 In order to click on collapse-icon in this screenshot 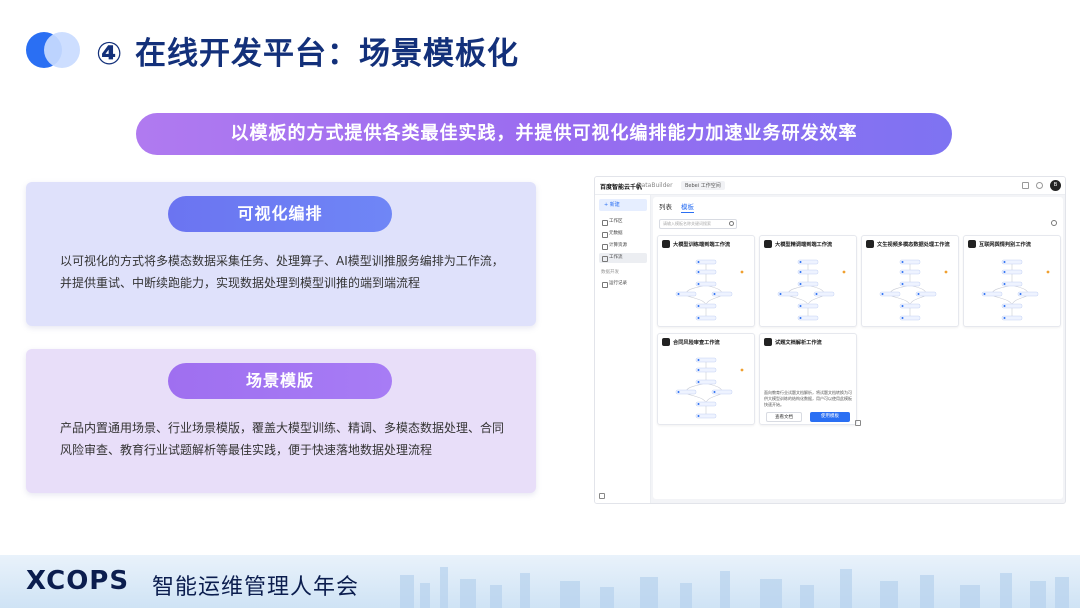, I will do `click(602, 496)`.